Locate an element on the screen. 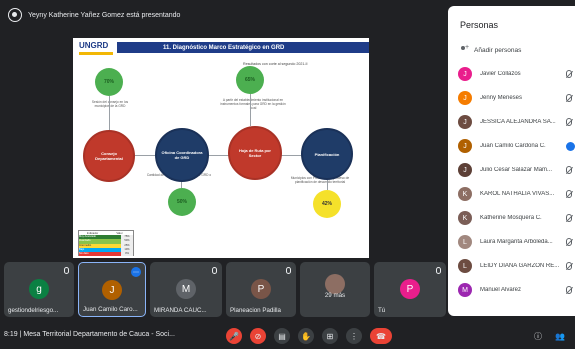 The image size is (575, 349). more-options-icon: ⋮ is located at coordinates (354, 336).